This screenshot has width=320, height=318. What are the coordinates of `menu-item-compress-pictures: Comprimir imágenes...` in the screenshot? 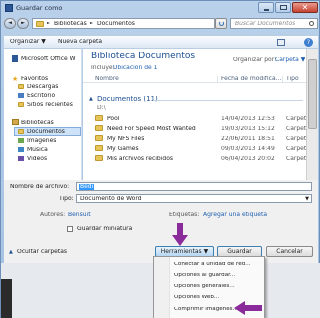 It's located at (206, 310).